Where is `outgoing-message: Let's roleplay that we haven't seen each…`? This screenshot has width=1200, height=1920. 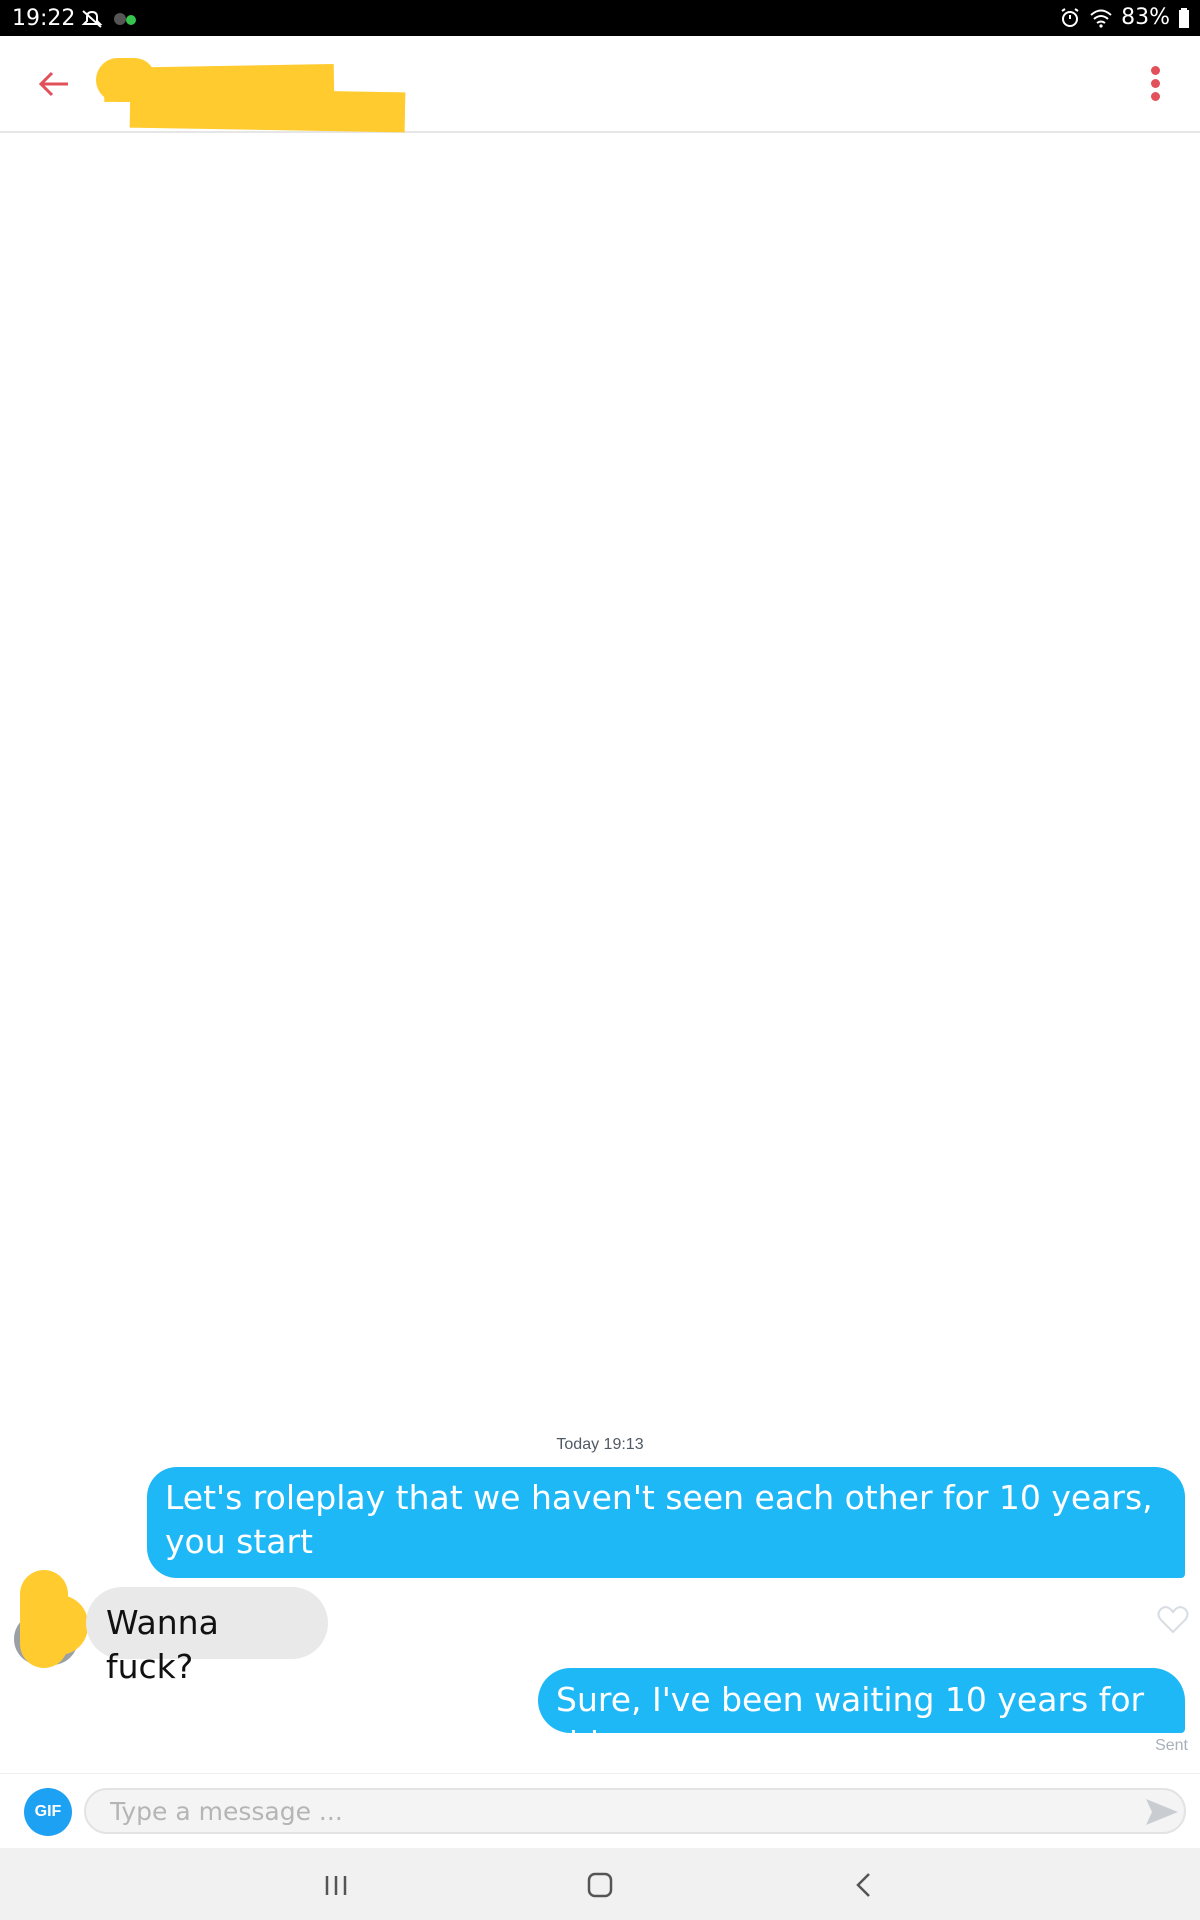
outgoing-message: Let's roleplay that we haven't seen each… is located at coordinates (666, 1522).